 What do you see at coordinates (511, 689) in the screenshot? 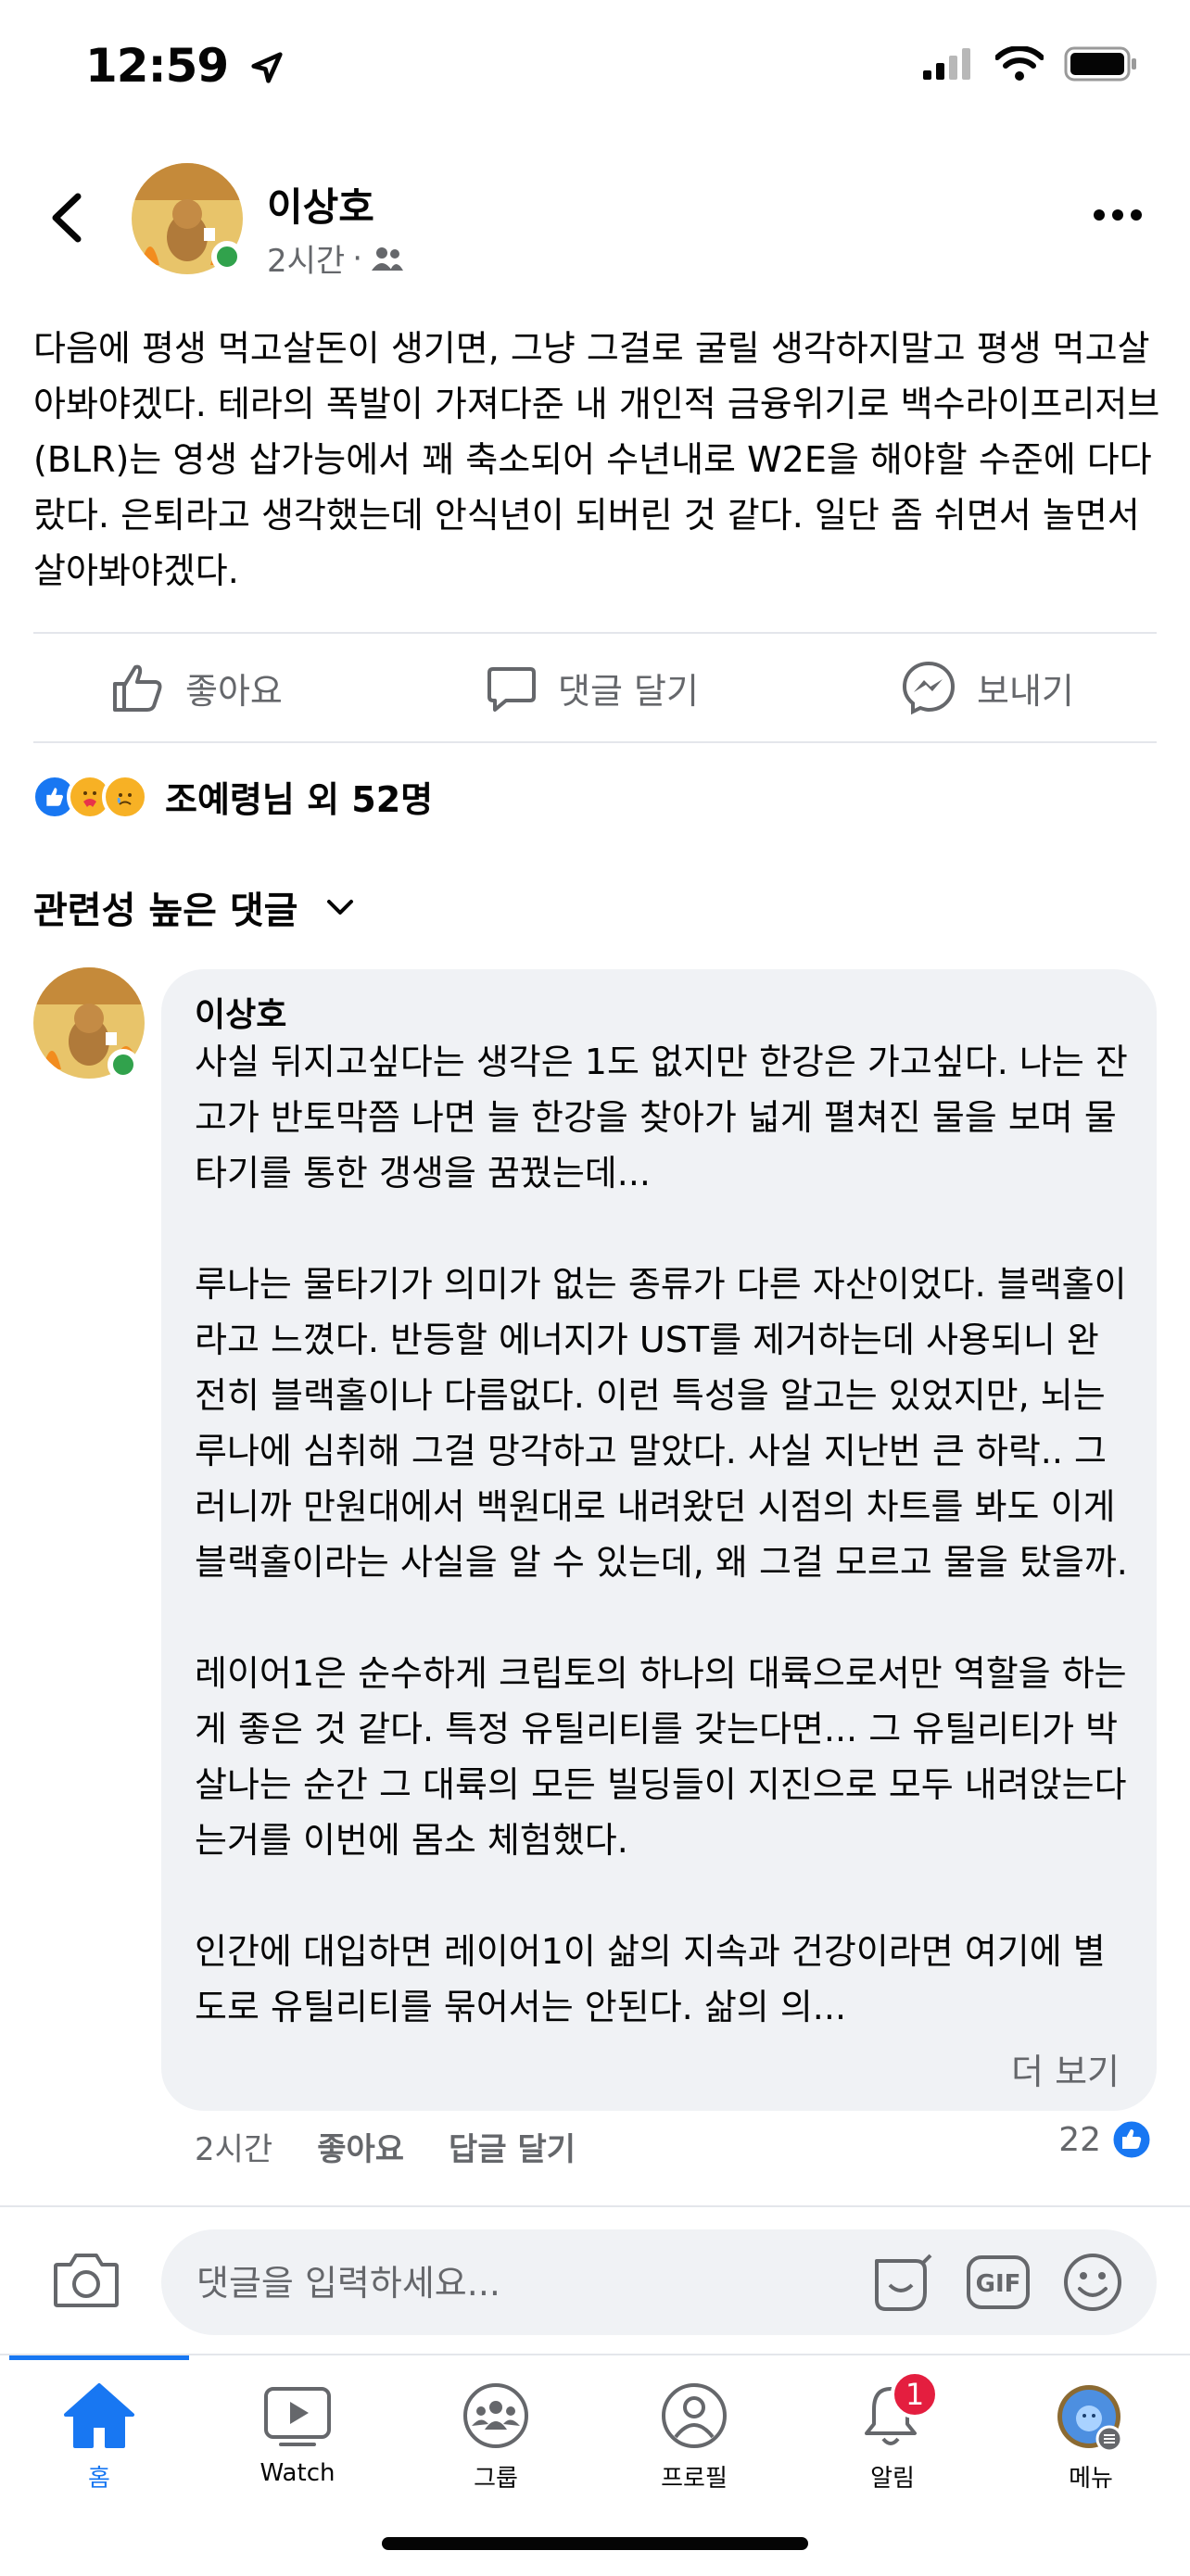
I see `comment-bubble-icon` at bounding box center [511, 689].